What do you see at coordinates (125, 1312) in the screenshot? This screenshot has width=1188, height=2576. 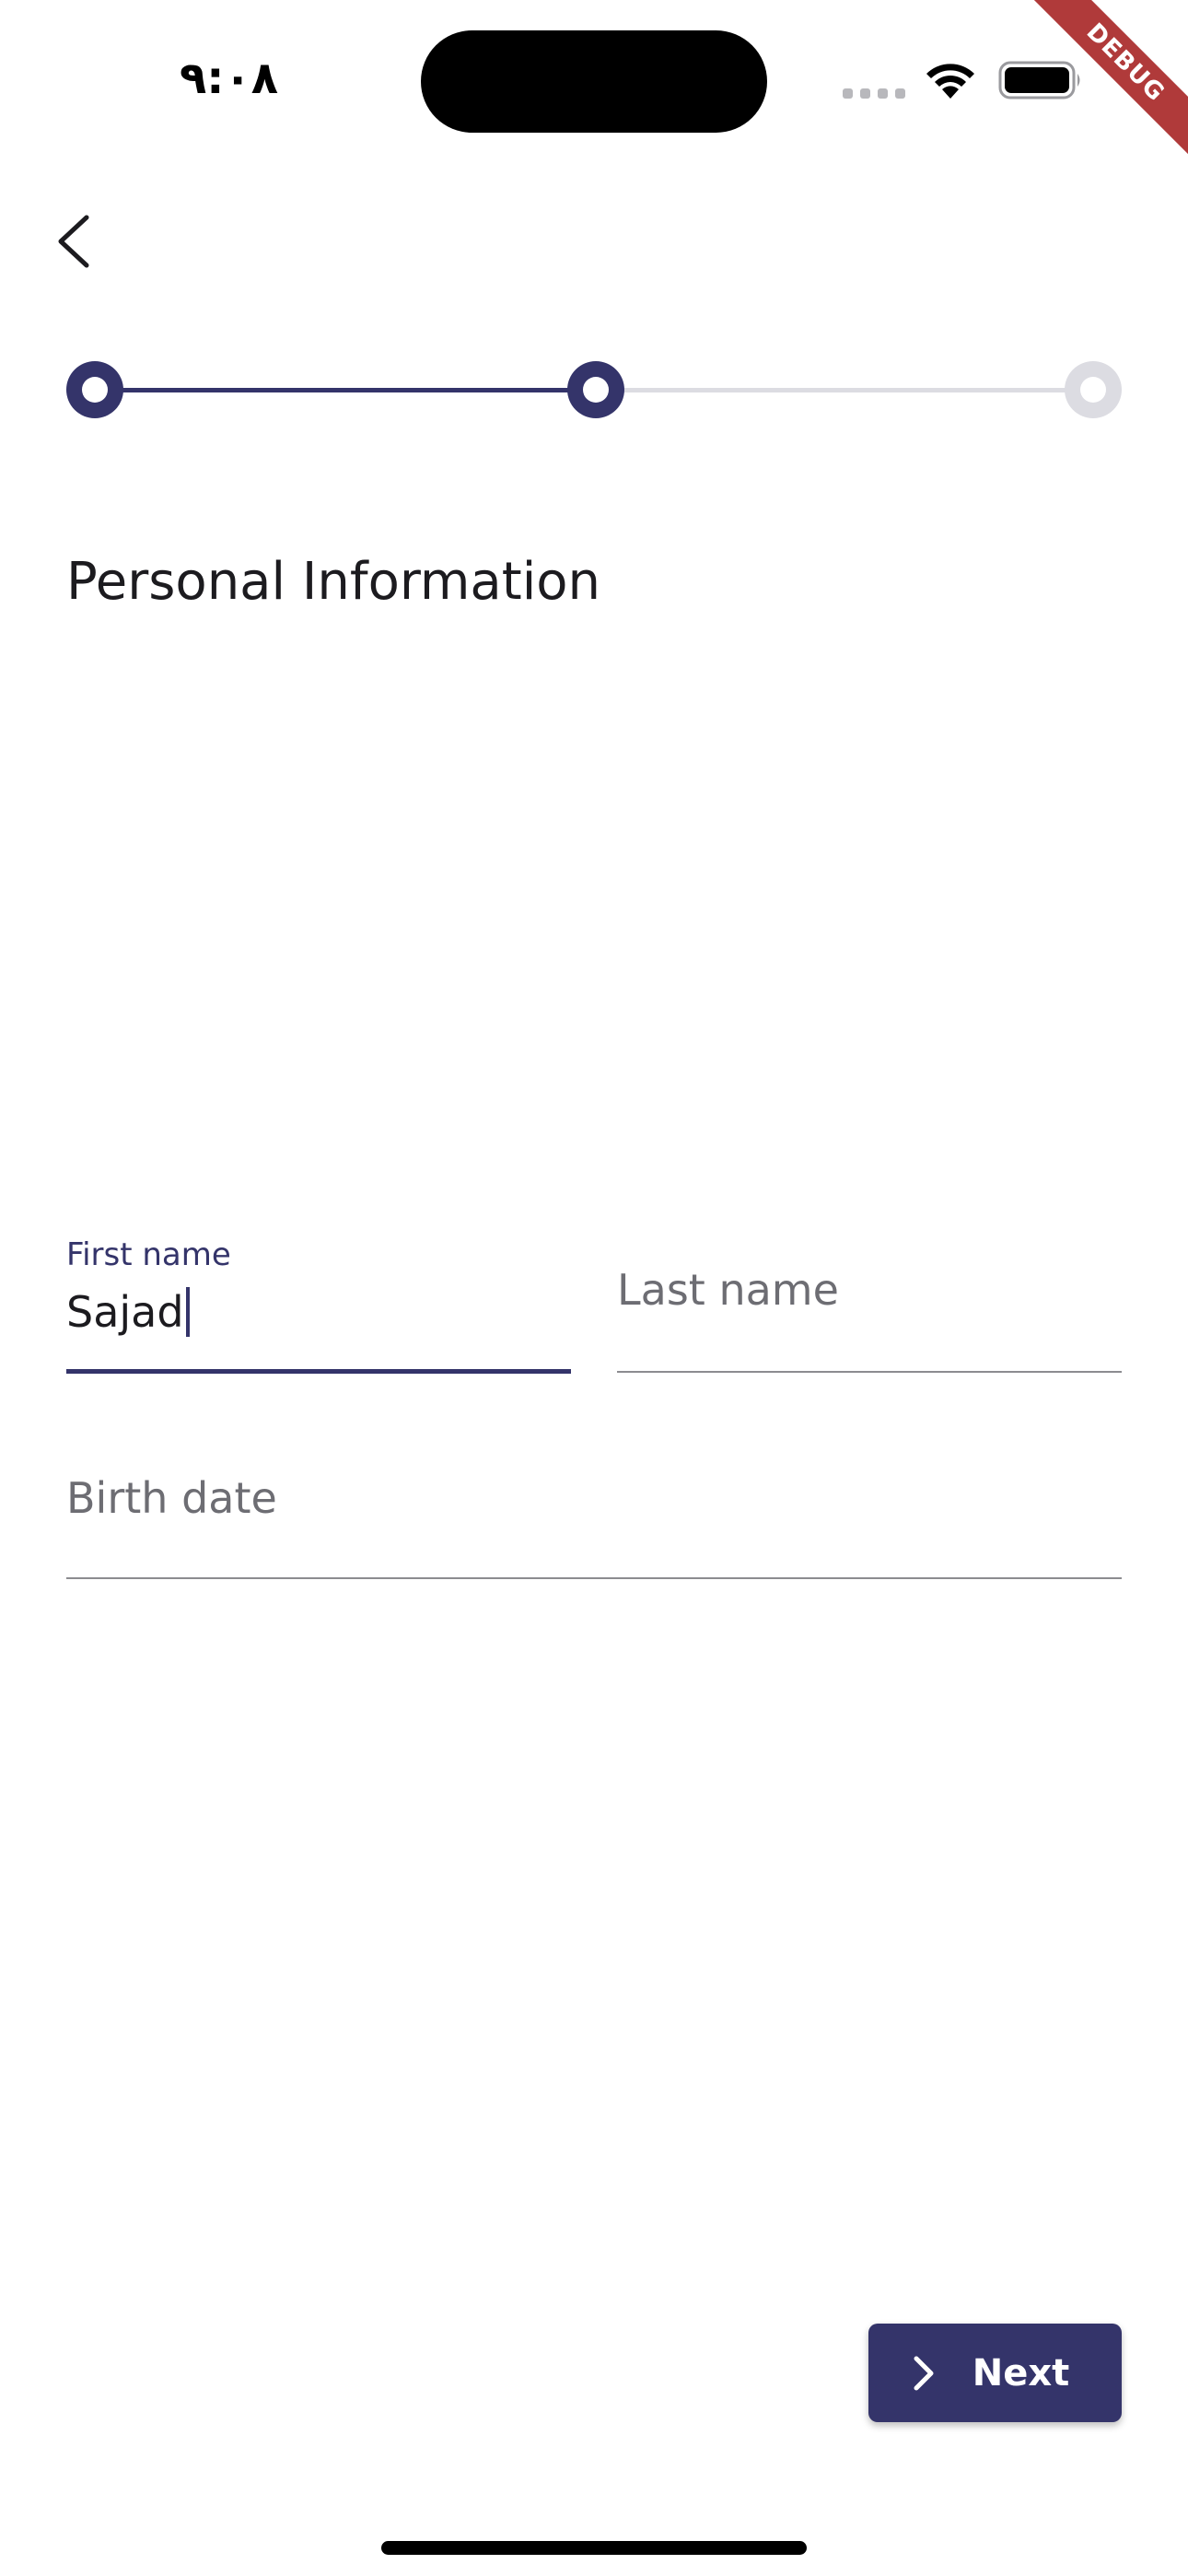 I see `first-name-input: Sajad` at bounding box center [125, 1312].